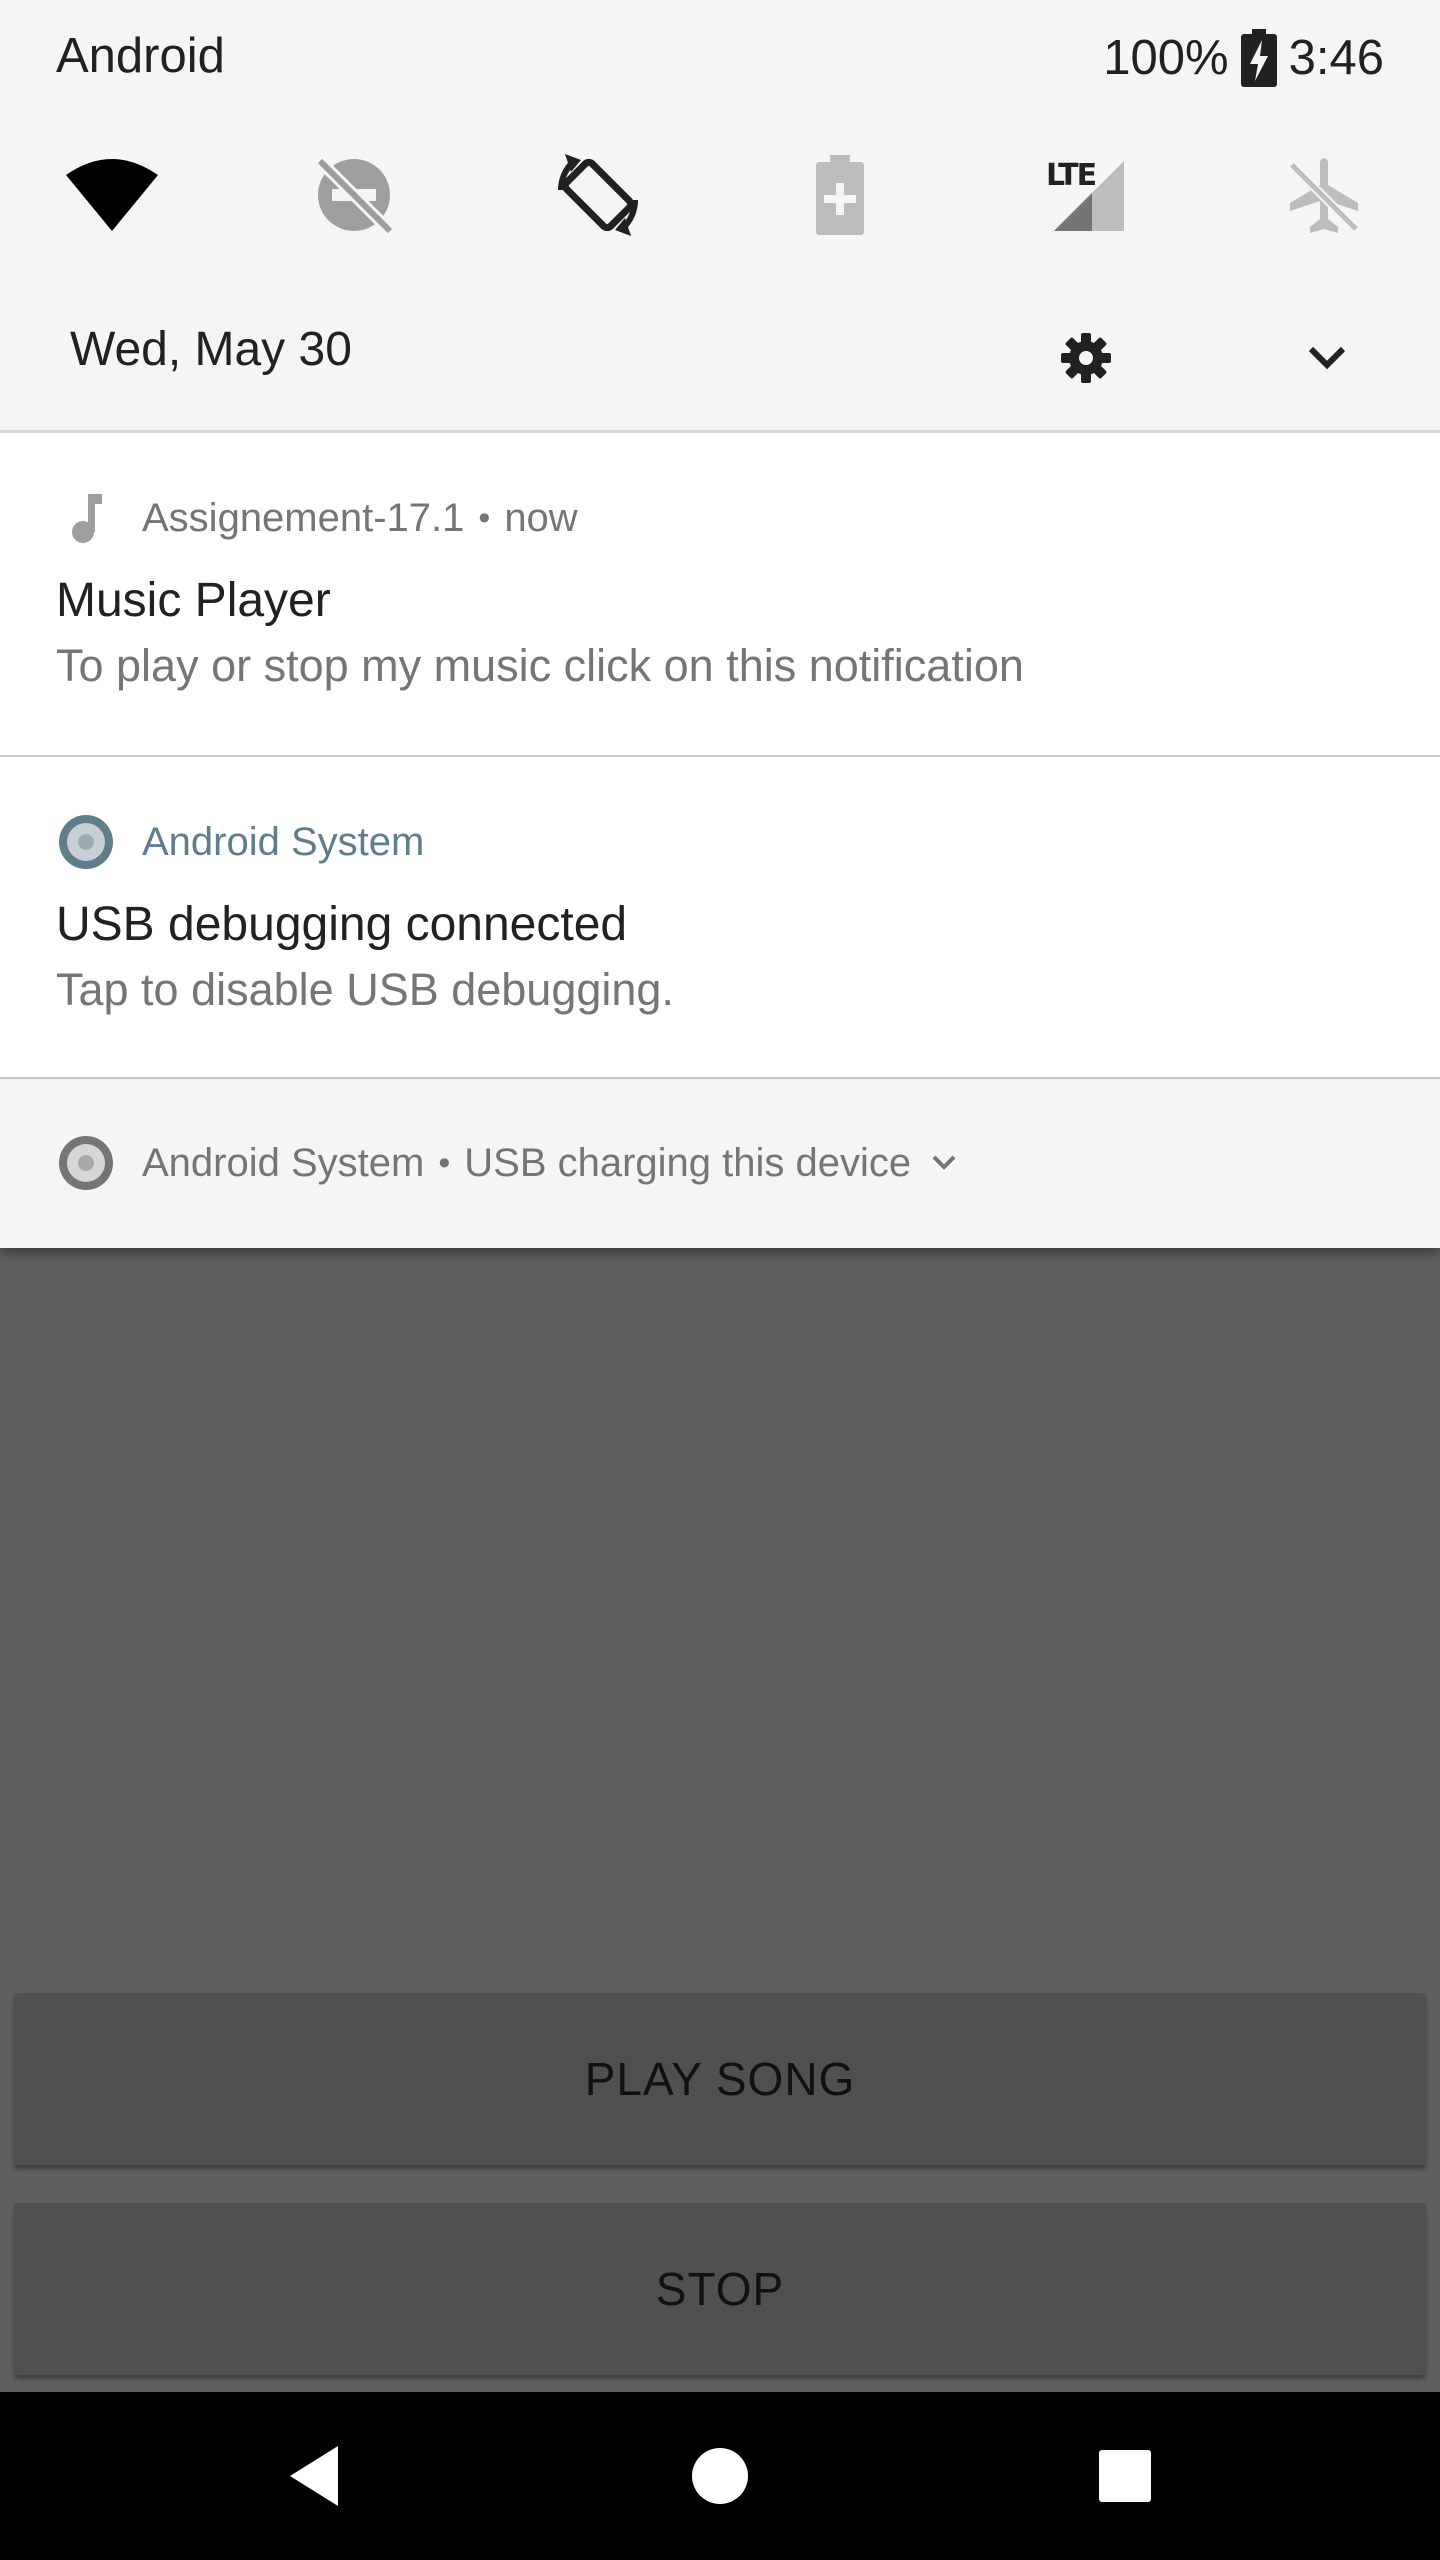  I want to click on back-icon, so click(314, 2476).